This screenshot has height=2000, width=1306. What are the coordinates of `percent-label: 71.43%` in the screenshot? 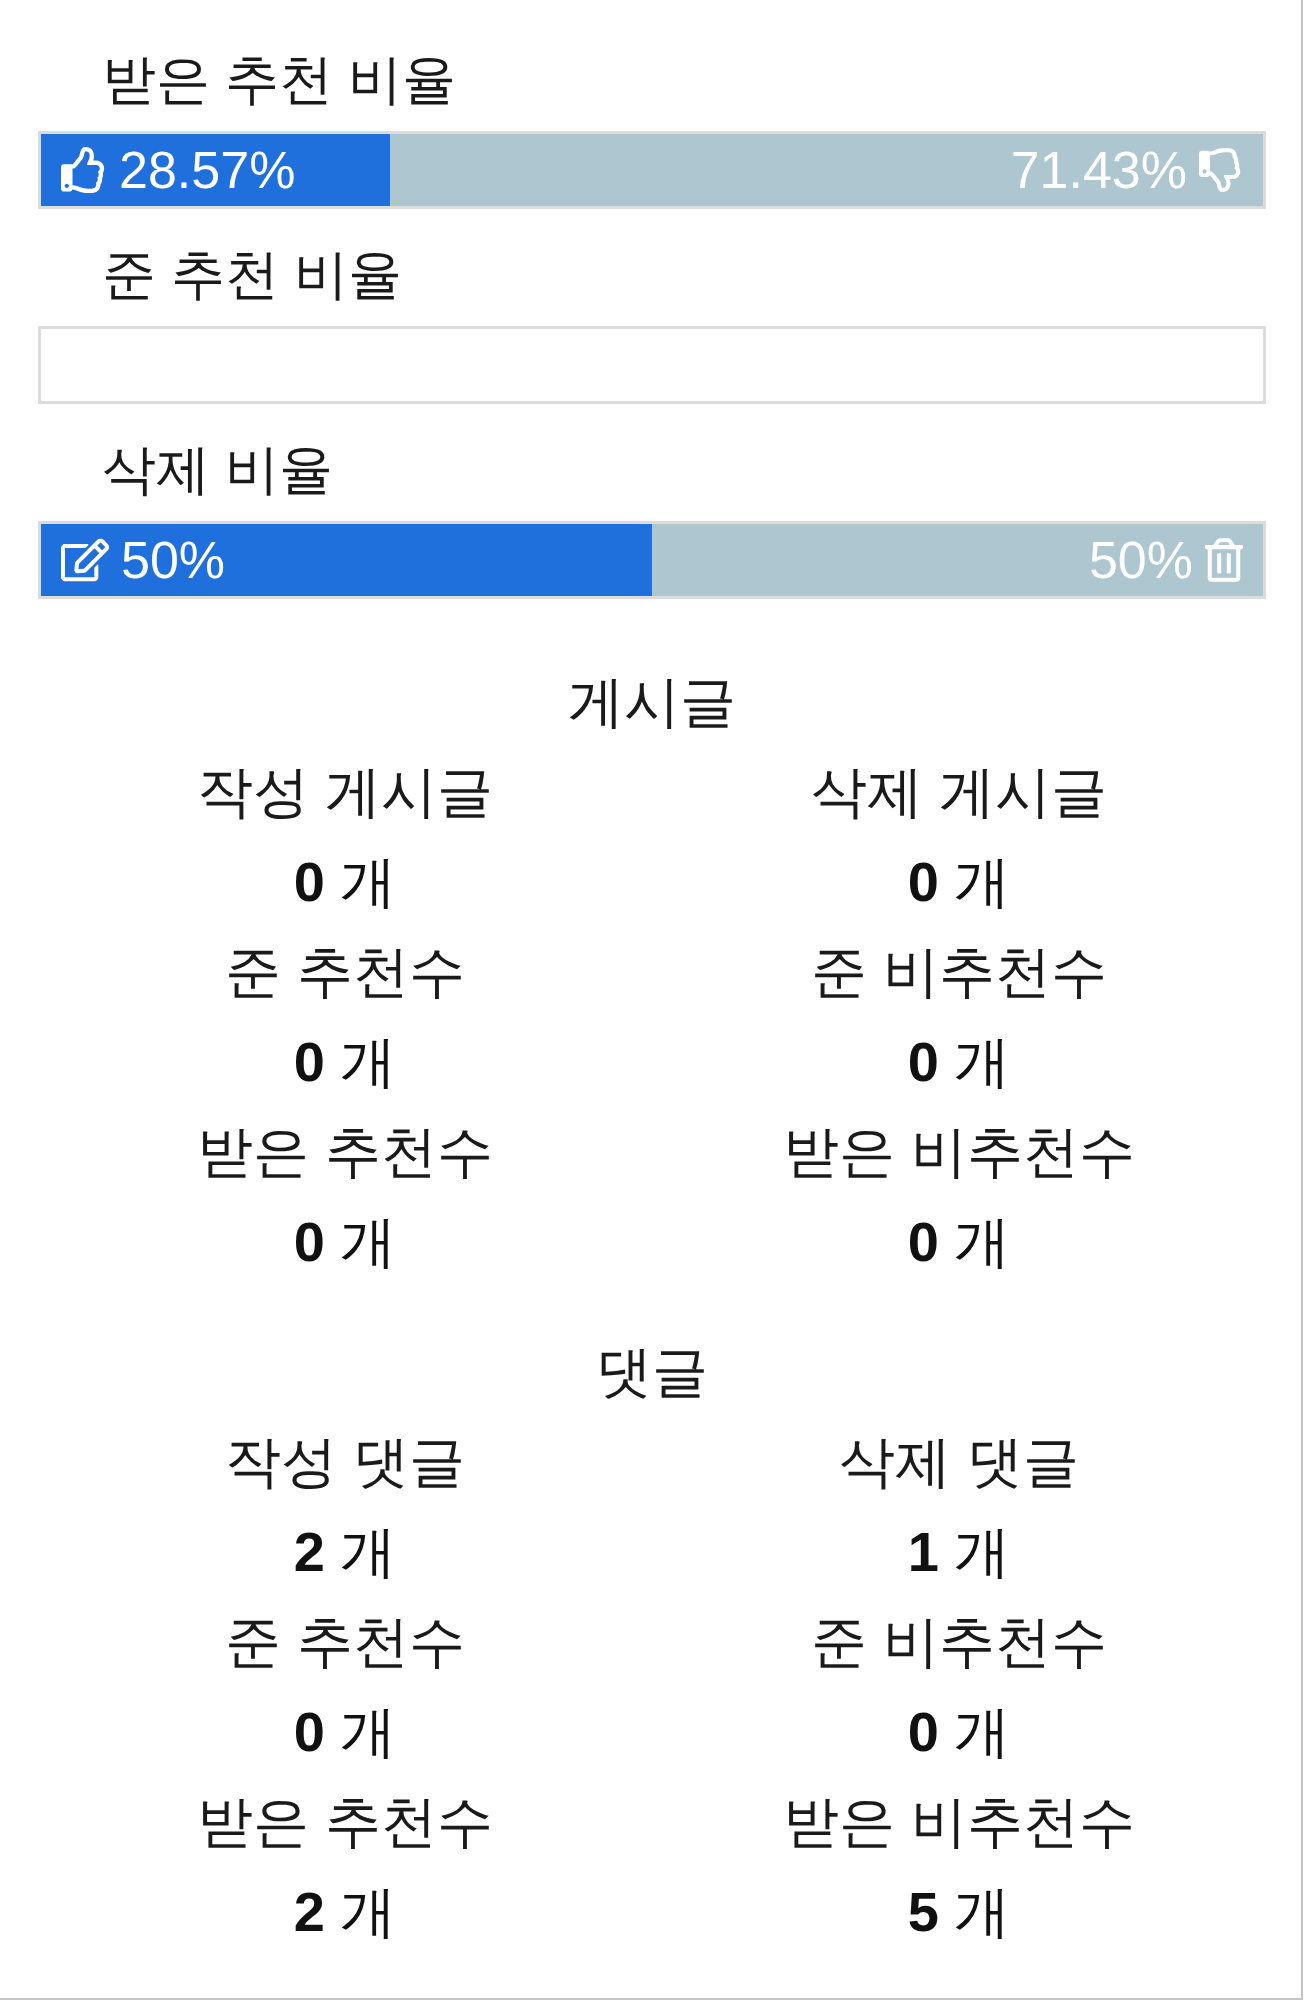 It's located at (1098, 170).